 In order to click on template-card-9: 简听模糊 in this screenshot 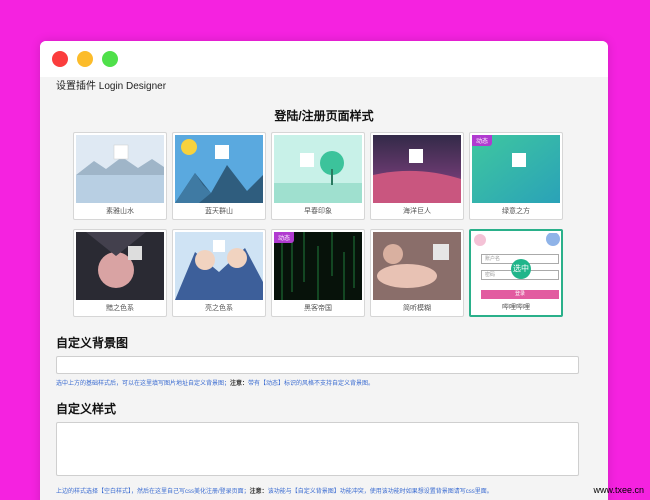, I will do `click(417, 273)`.